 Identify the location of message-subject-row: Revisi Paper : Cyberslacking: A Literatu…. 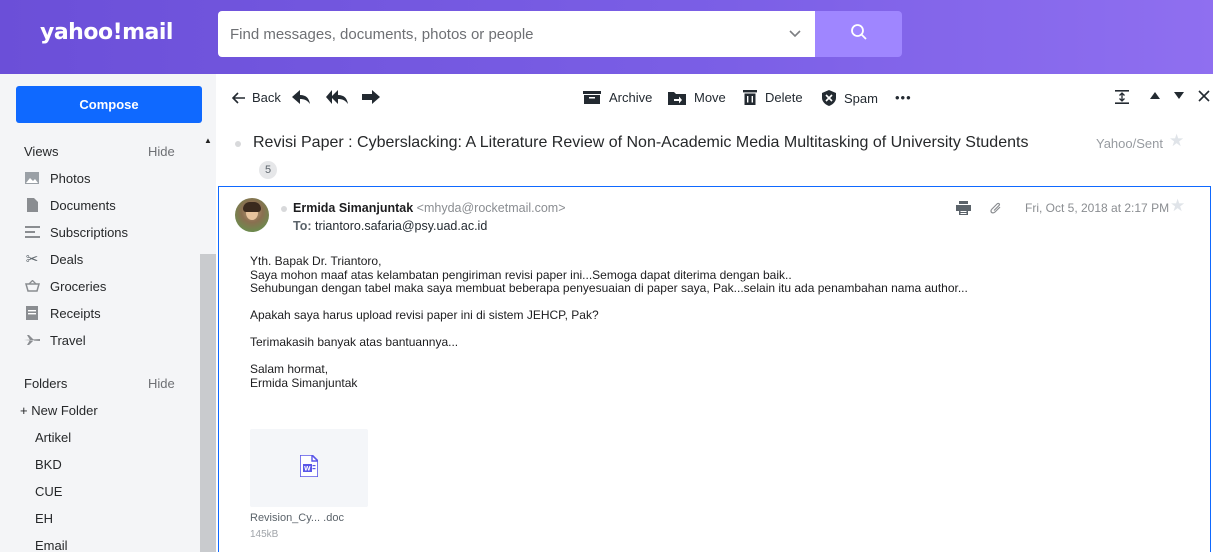
(714, 152).